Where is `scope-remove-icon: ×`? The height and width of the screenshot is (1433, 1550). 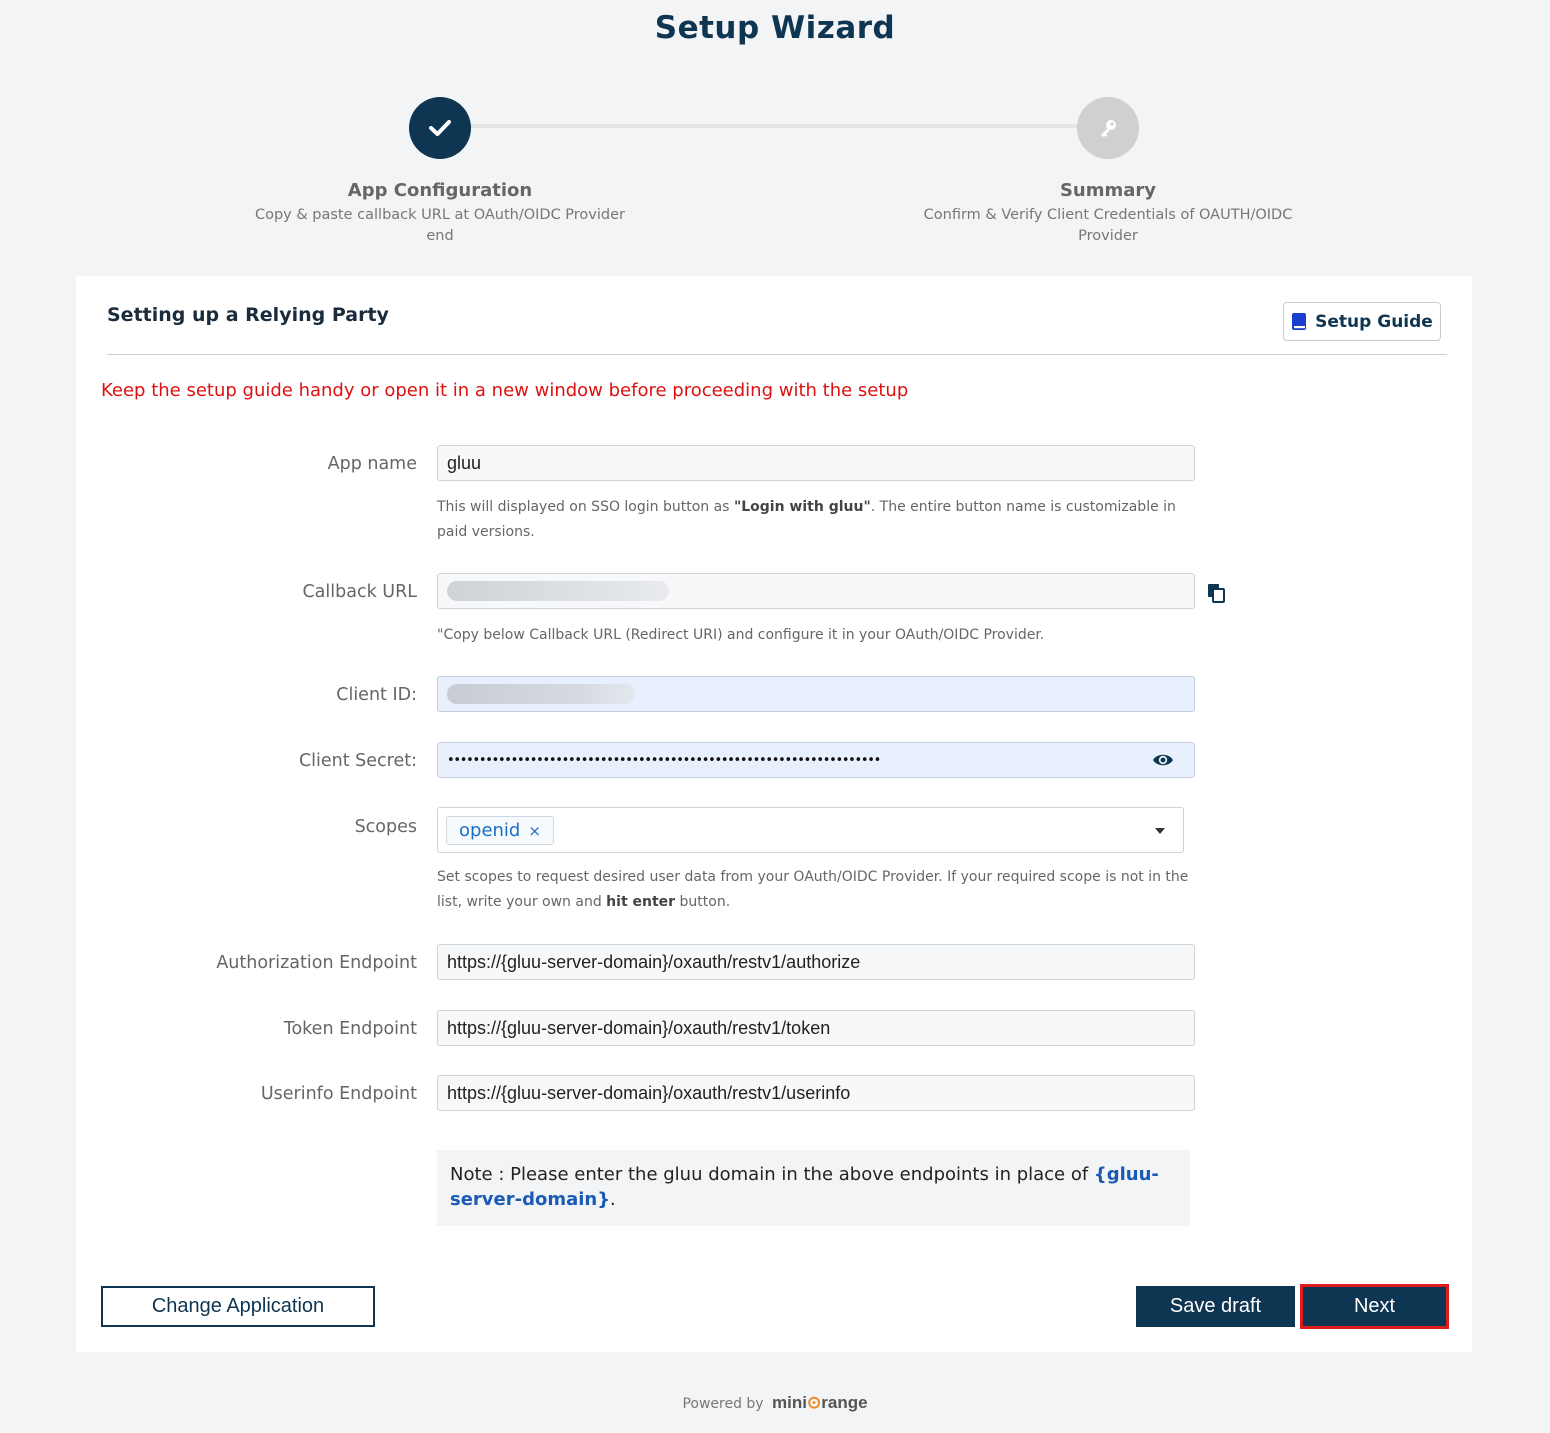 scope-remove-icon: × is located at coordinates (534, 831).